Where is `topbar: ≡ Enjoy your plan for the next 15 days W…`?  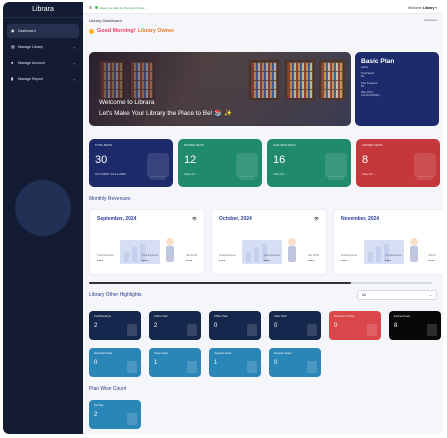 topbar: ≡ Enjoy your plan for the next 15 days W… is located at coordinates (263, 8).